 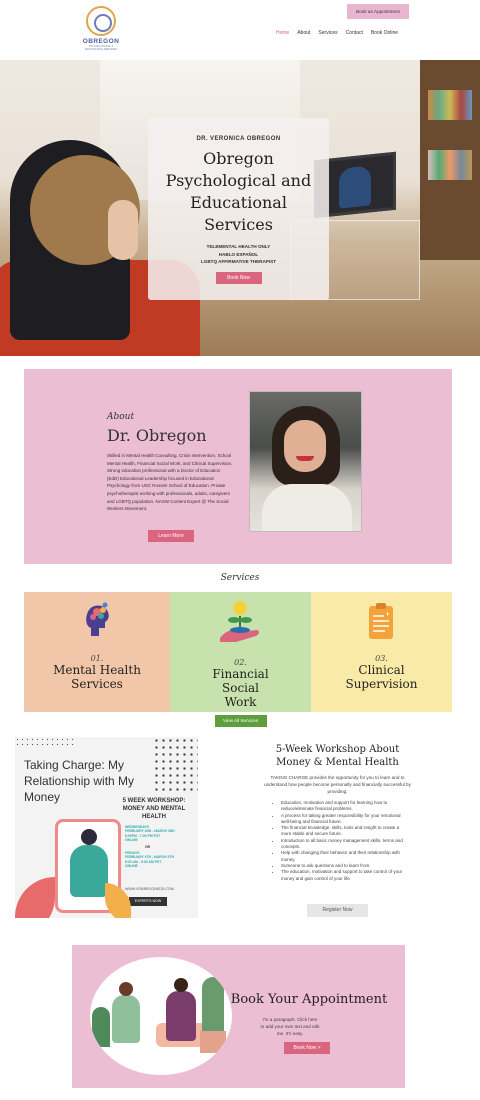 What do you see at coordinates (384, 33) in the screenshot?
I see `nav-book-online: Book Online` at bounding box center [384, 33].